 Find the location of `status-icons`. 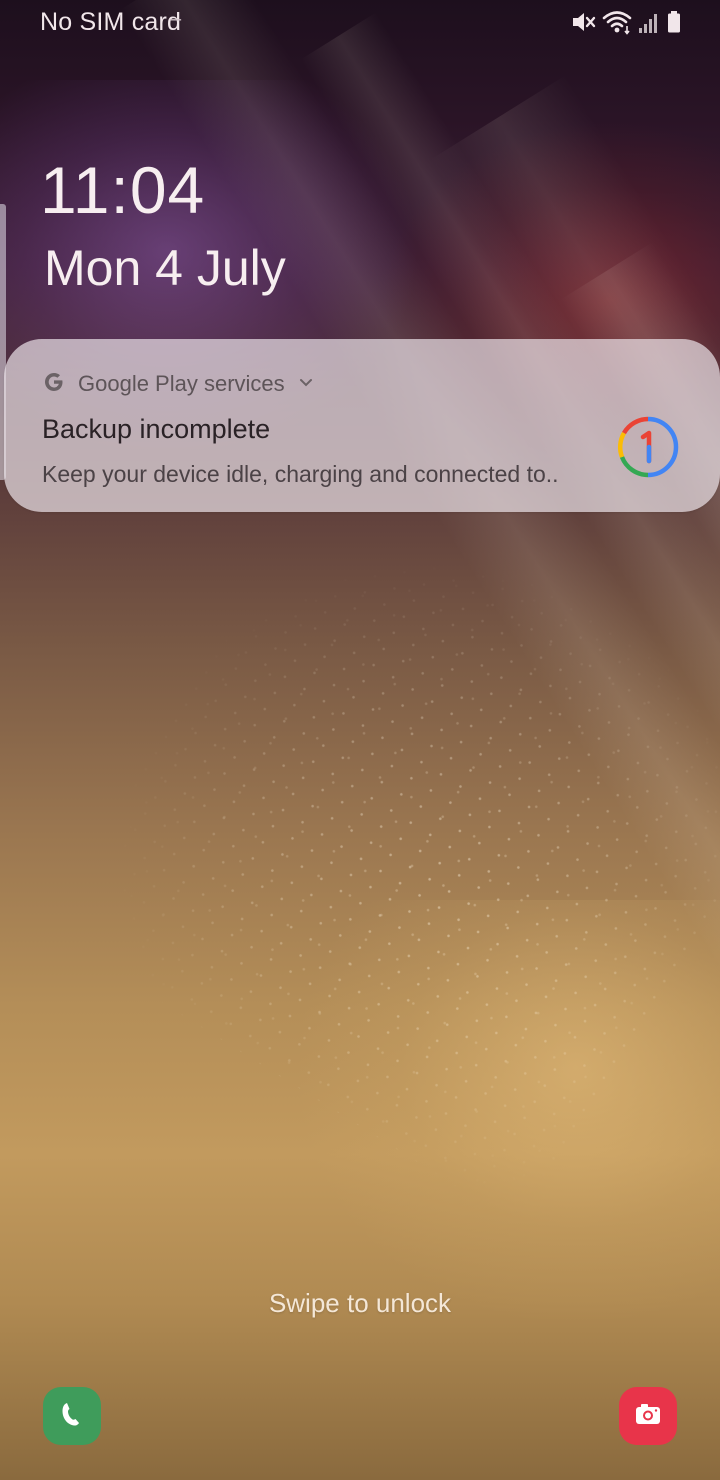

status-icons is located at coordinates (626, 22).